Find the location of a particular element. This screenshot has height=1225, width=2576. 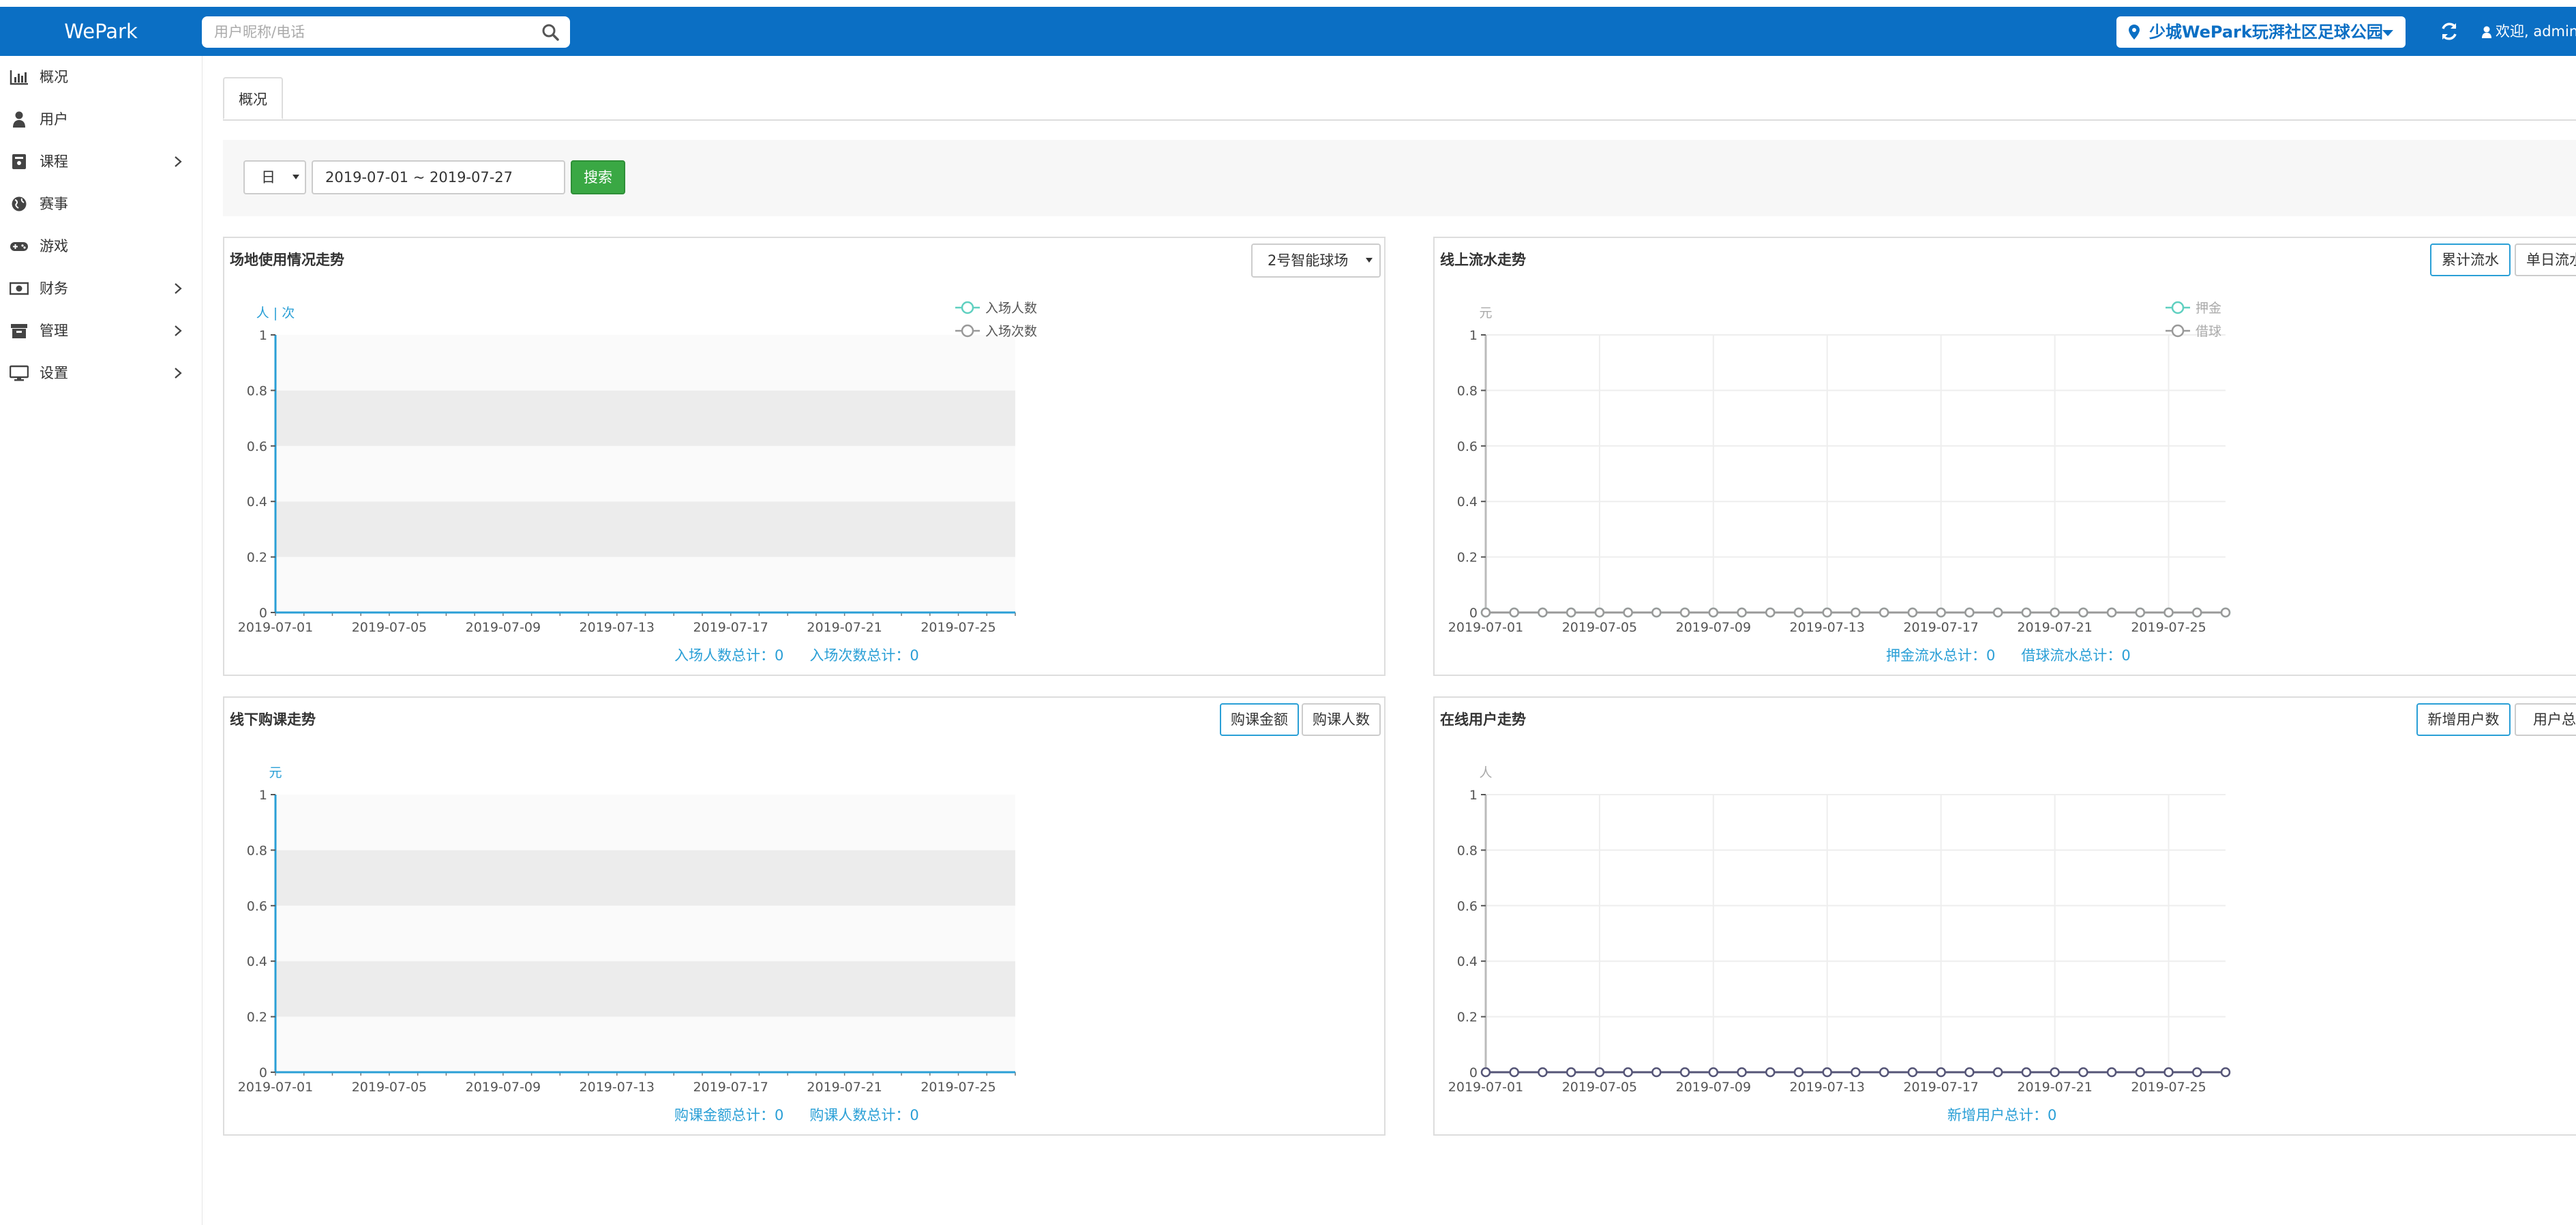

panel-totals: 押金流水总计：0 借球流水总计：0 is located at coordinates (2021, 655).